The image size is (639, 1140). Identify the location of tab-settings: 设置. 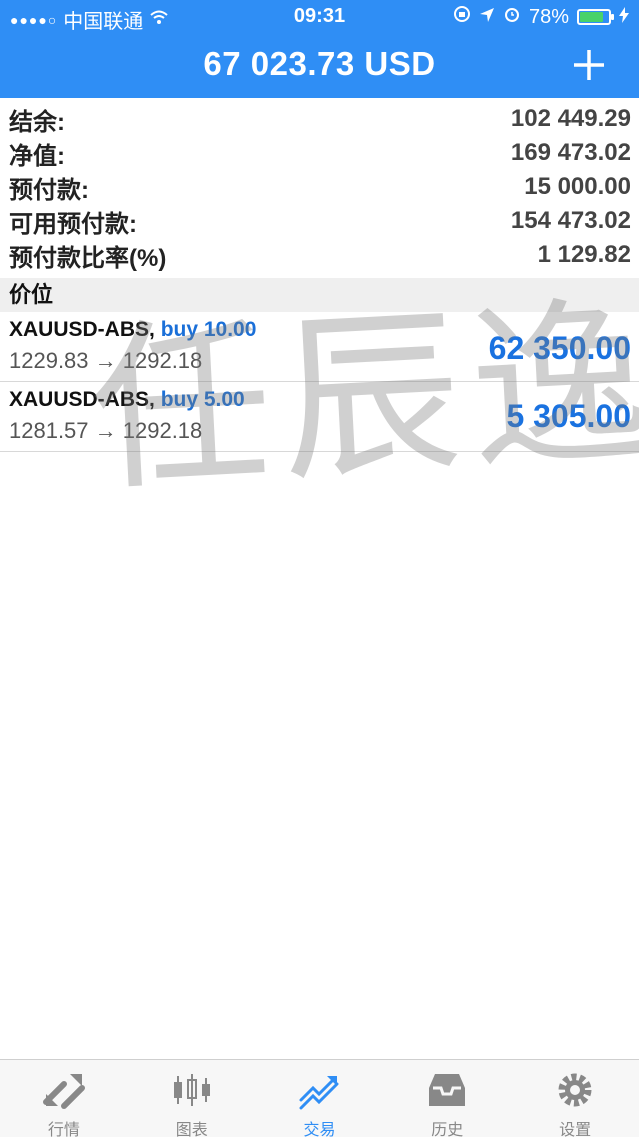
(575, 1099).